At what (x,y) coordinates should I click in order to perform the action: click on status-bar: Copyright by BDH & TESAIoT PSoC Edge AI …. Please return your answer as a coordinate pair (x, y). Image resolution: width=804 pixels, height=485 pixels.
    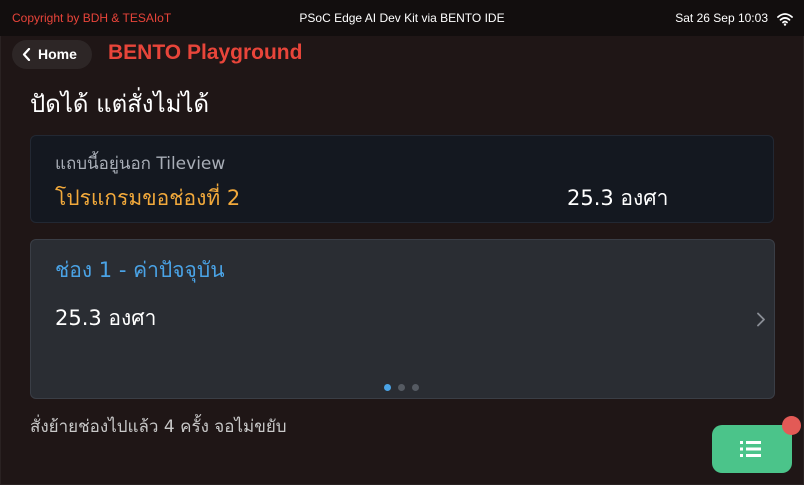
    Looking at the image, I should click on (402, 18).